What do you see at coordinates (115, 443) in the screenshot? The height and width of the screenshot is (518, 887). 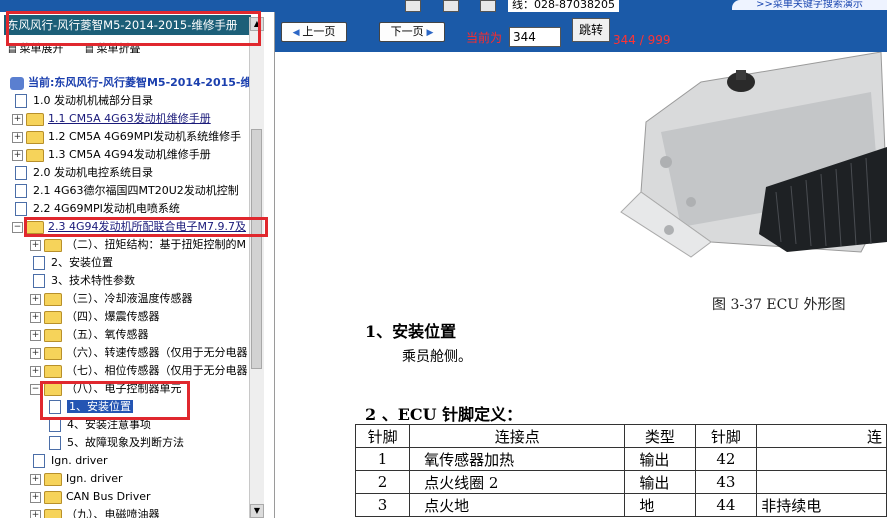 I see `tree-item: 5、故障现象及判断方法` at bounding box center [115, 443].